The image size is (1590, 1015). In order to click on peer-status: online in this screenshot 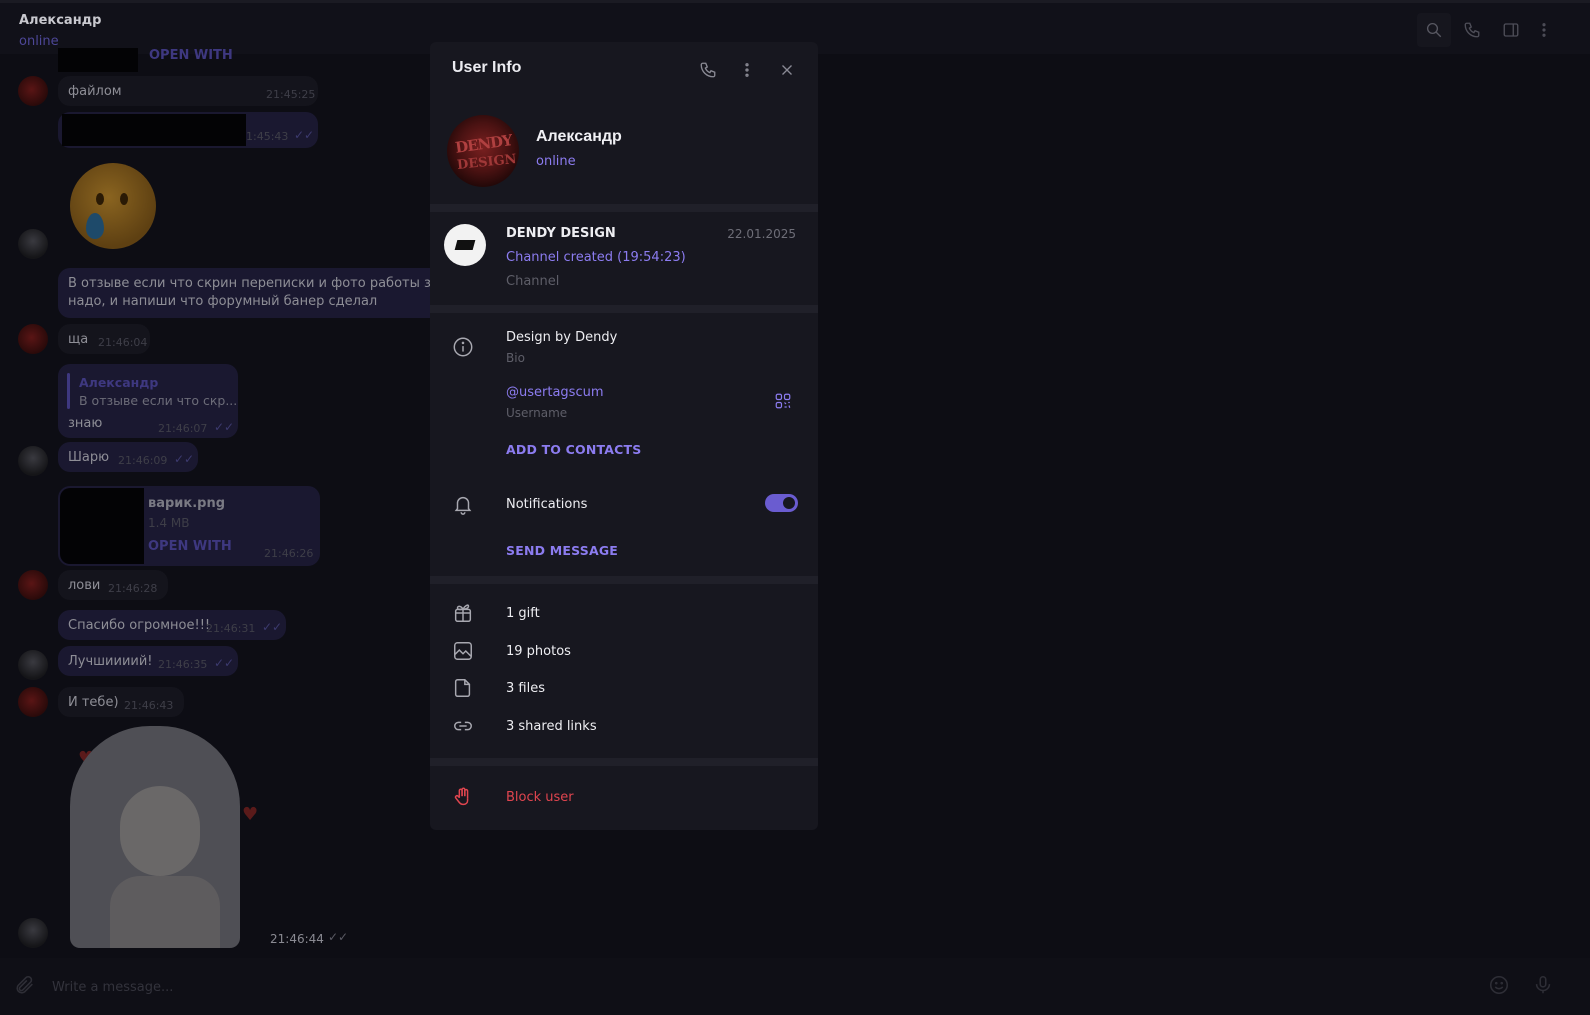, I will do `click(39, 41)`.